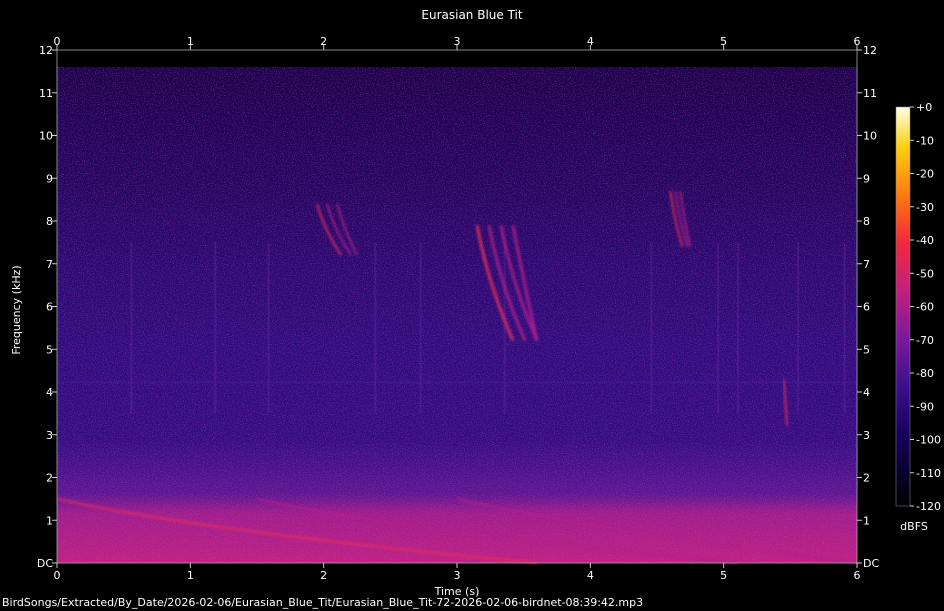 The image size is (944, 611). I want to click on y-tick-label: 9, so click(49, 178).